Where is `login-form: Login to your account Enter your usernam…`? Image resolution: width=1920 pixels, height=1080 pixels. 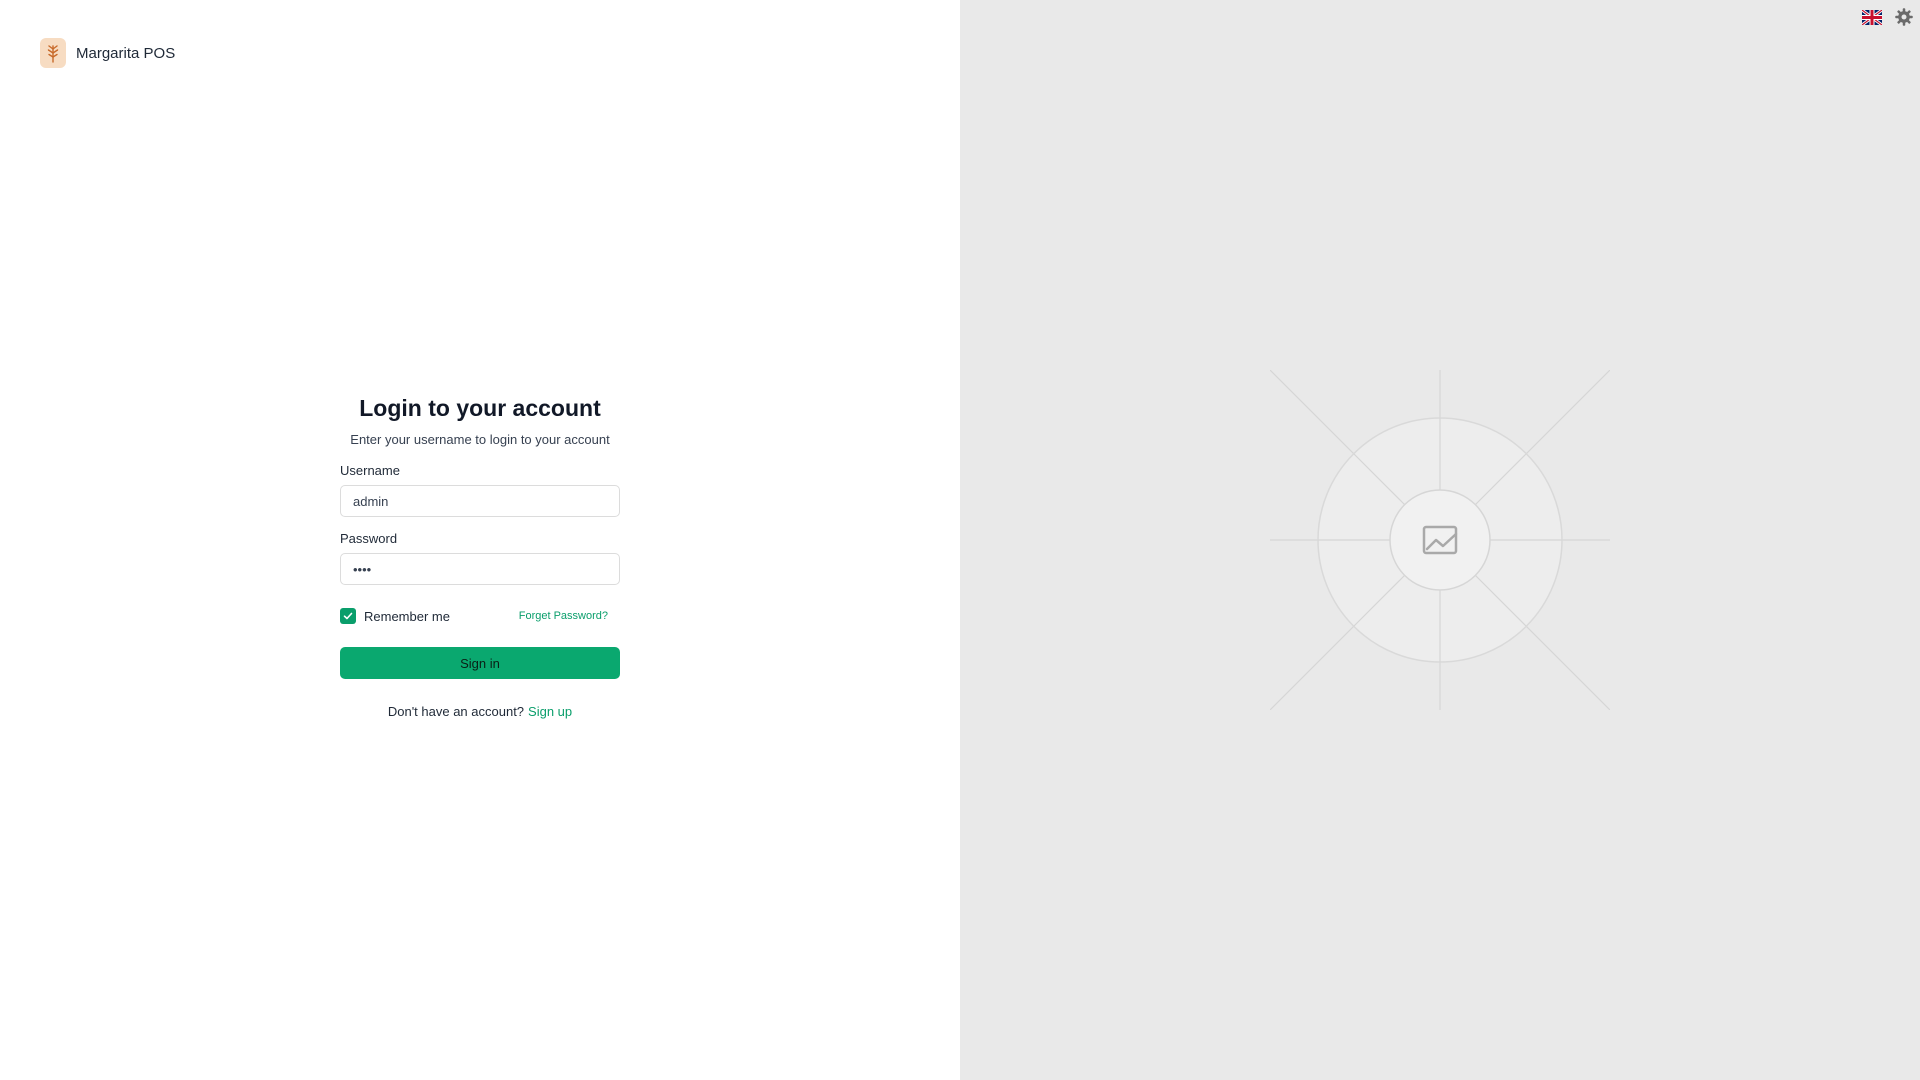 login-form: Login to your account Enter your usernam… is located at coordinates (480, 557).